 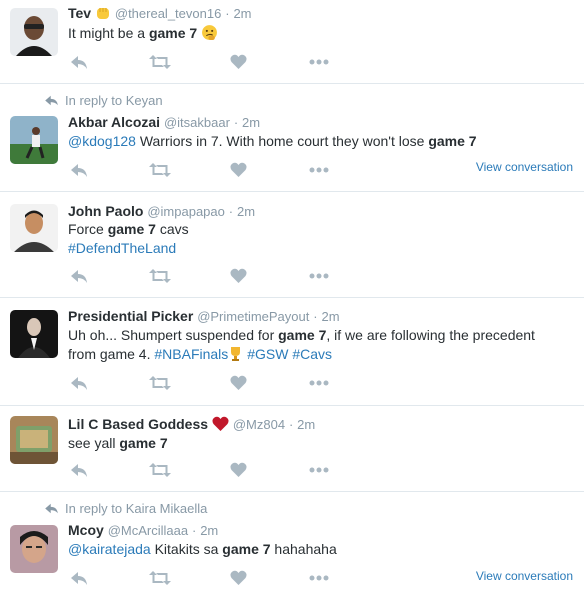 I want to click on hashtag-link: #Cavs, so click(x=312, y=354).